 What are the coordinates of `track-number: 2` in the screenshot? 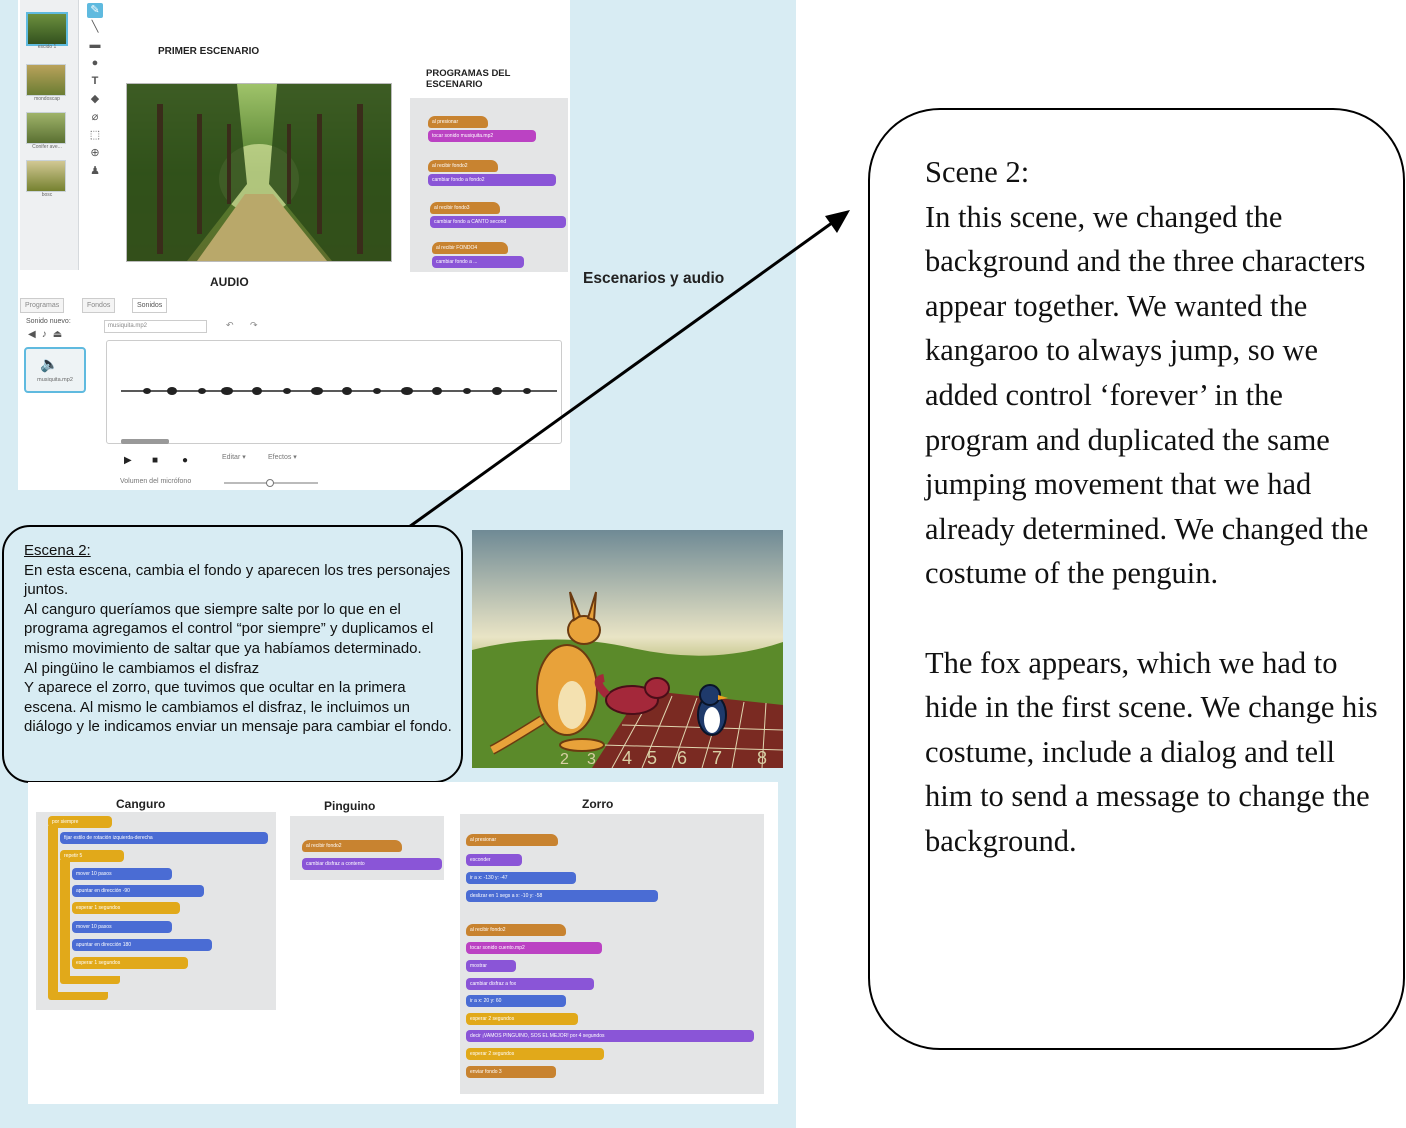 It's located at (564, 759).